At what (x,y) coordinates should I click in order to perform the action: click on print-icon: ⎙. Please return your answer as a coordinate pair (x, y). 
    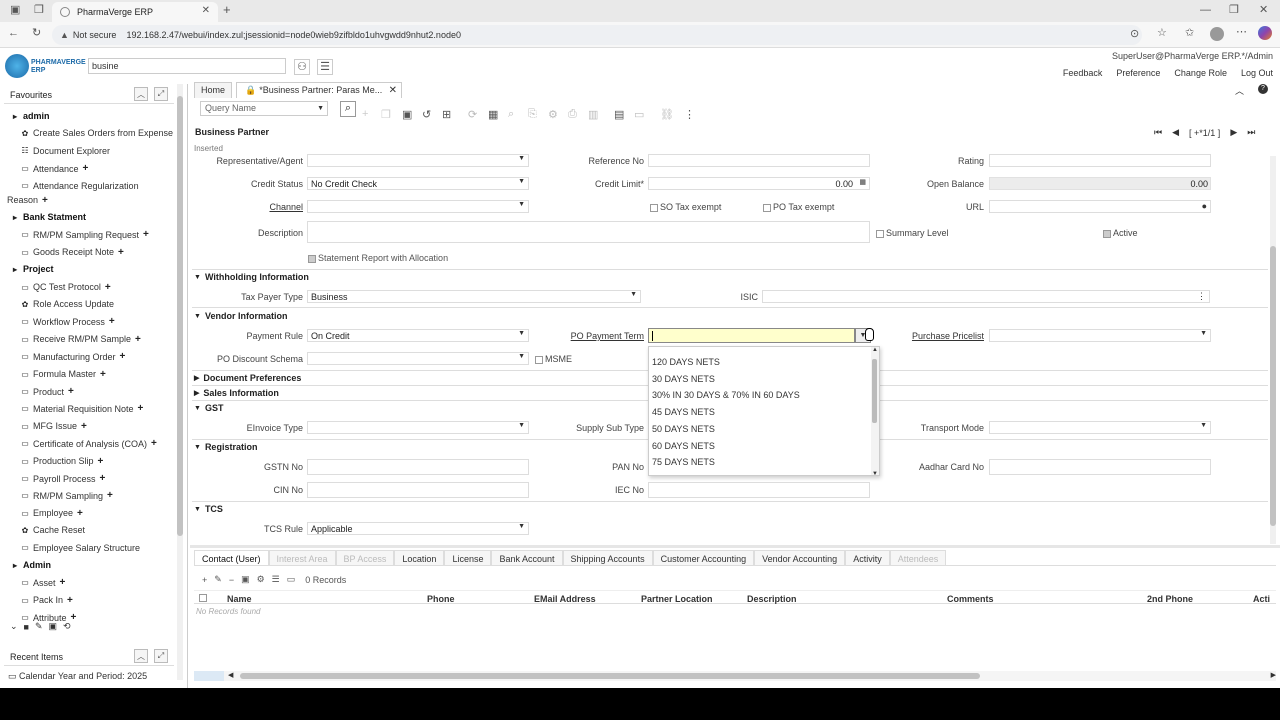
    Looking at the image, I should click on (572, 114).